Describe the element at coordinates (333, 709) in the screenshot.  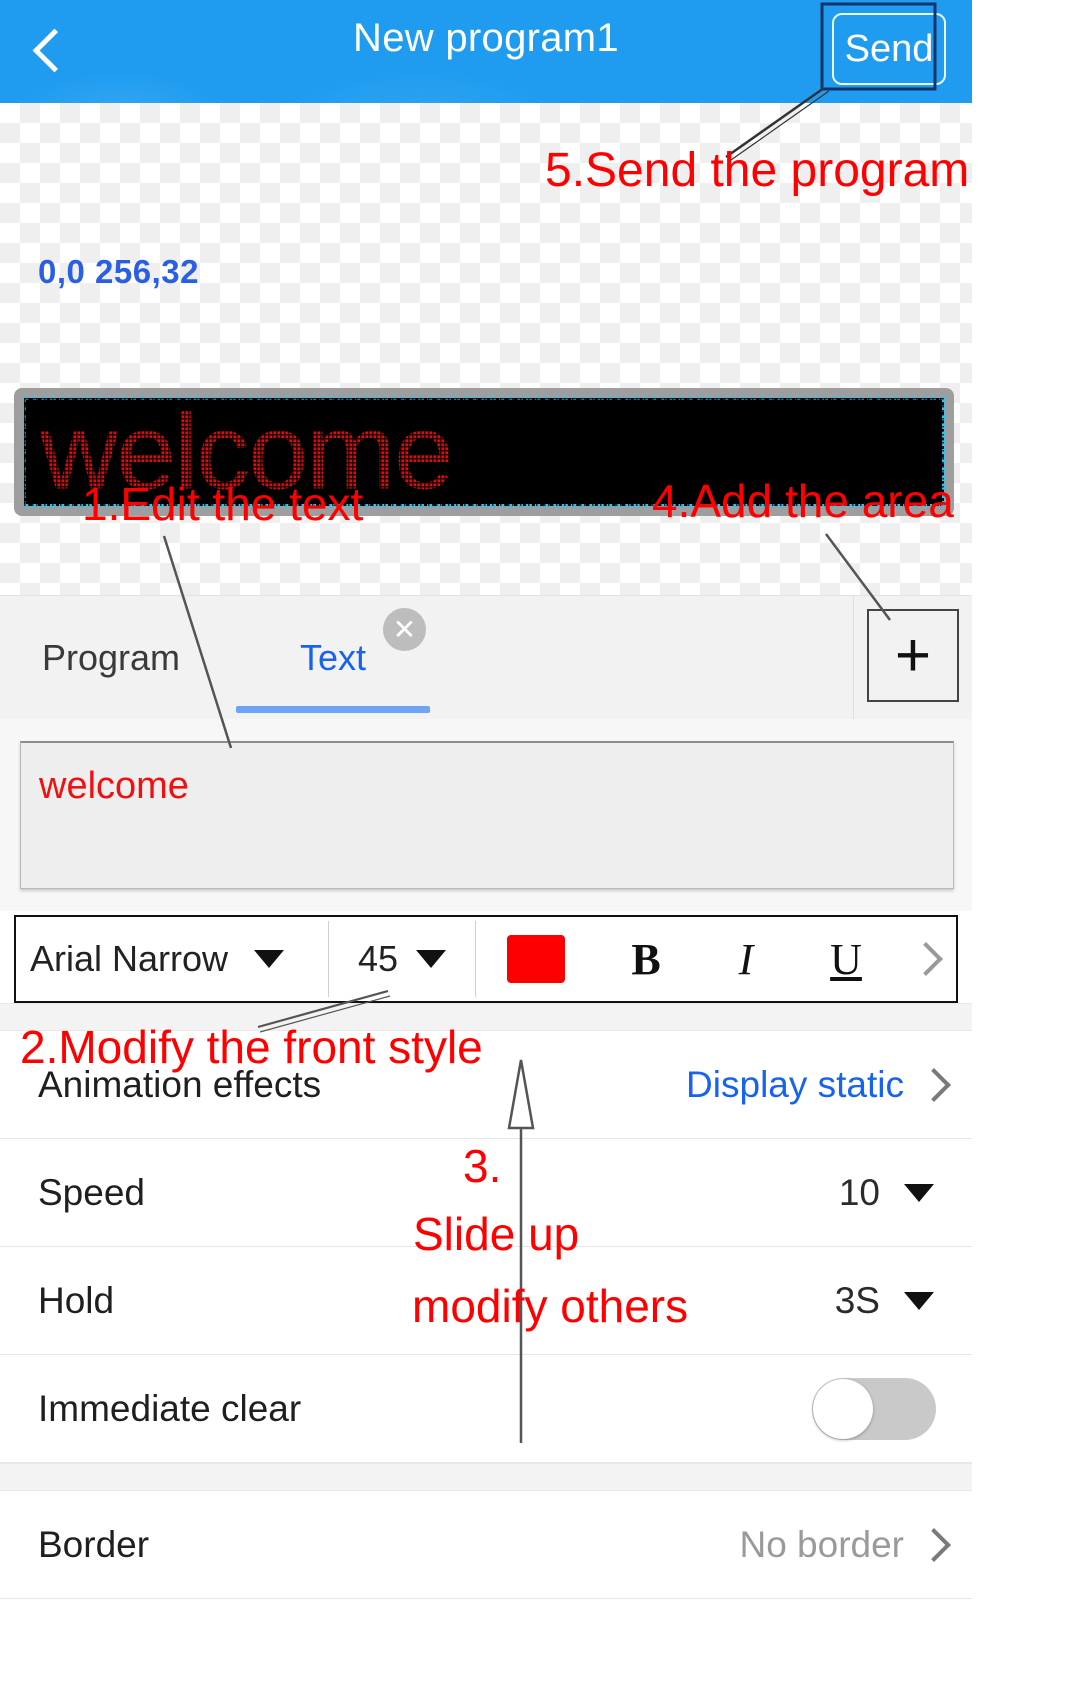
I see `tab-active-indicator` at that location.